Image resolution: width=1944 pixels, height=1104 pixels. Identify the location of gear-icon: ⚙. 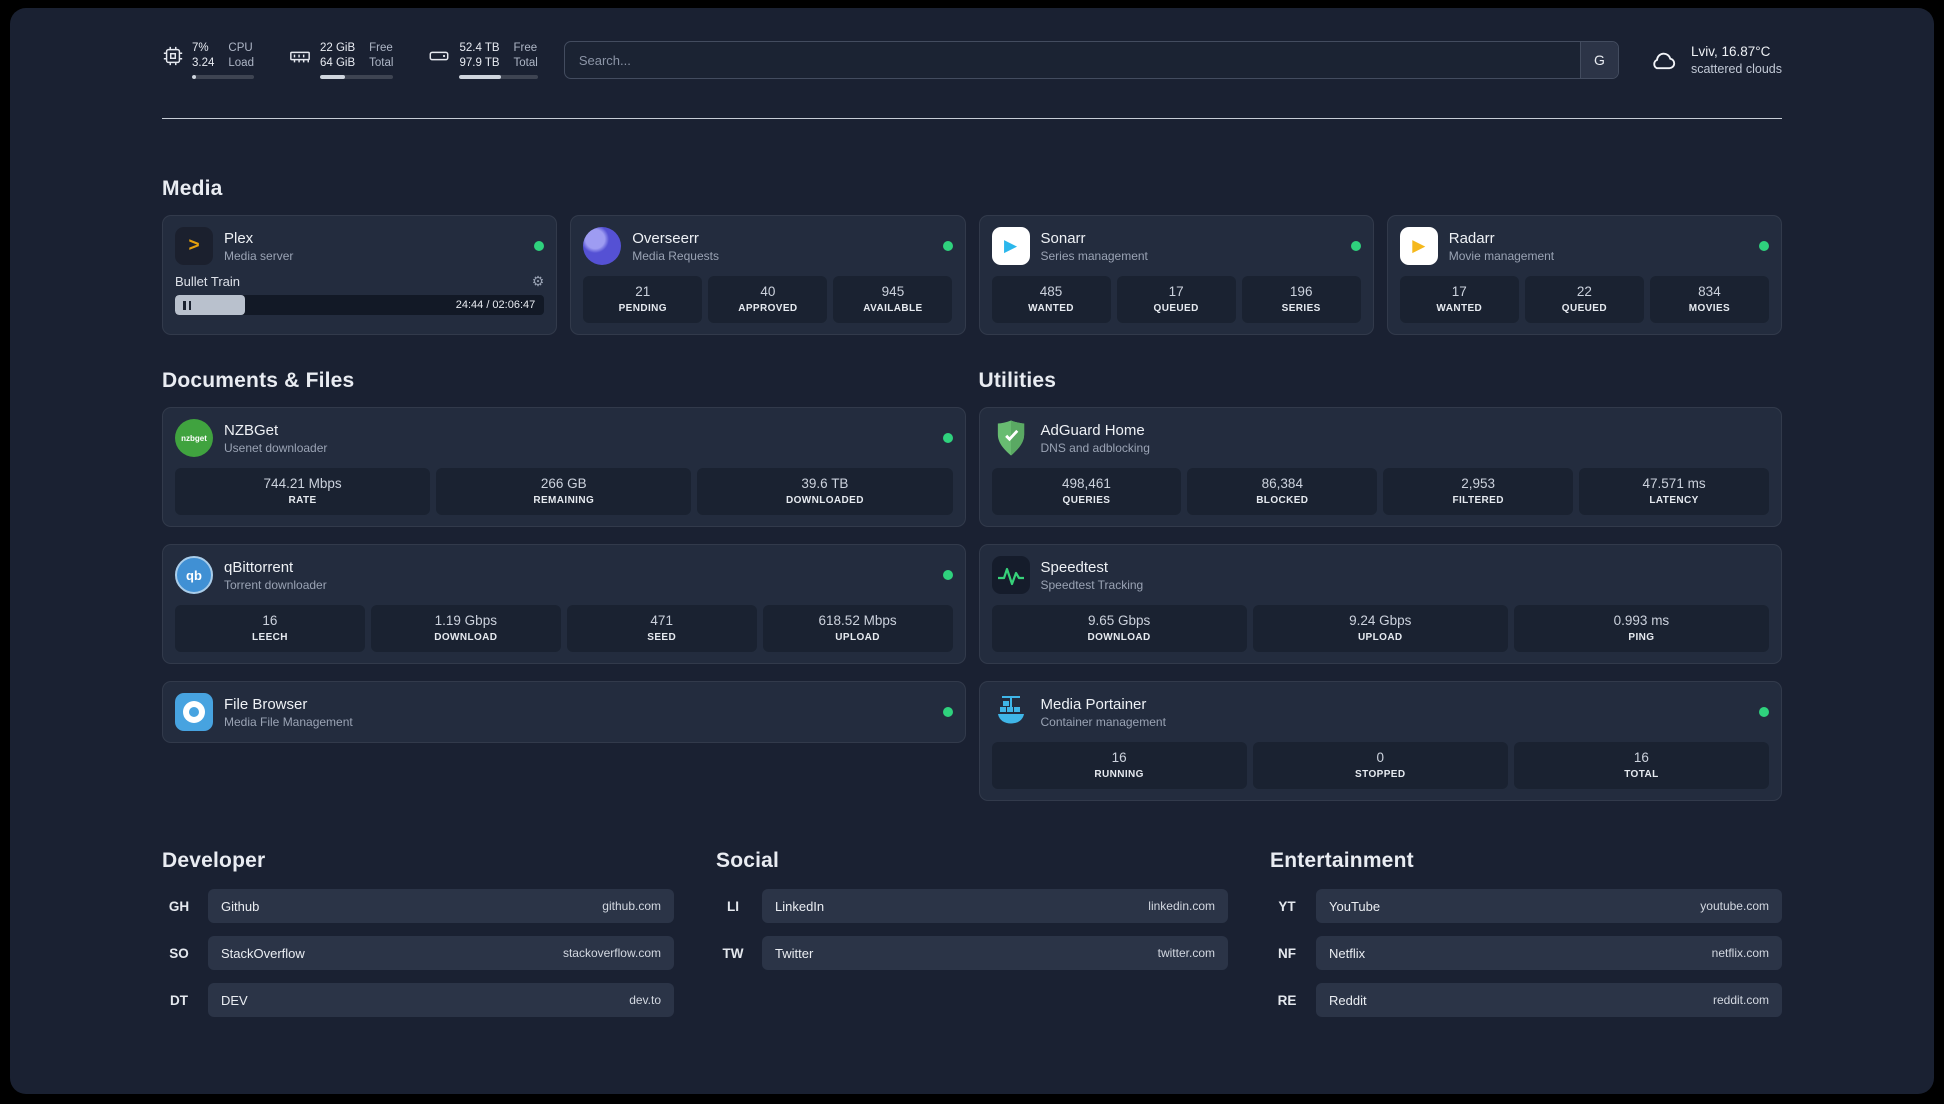
(538, 281).